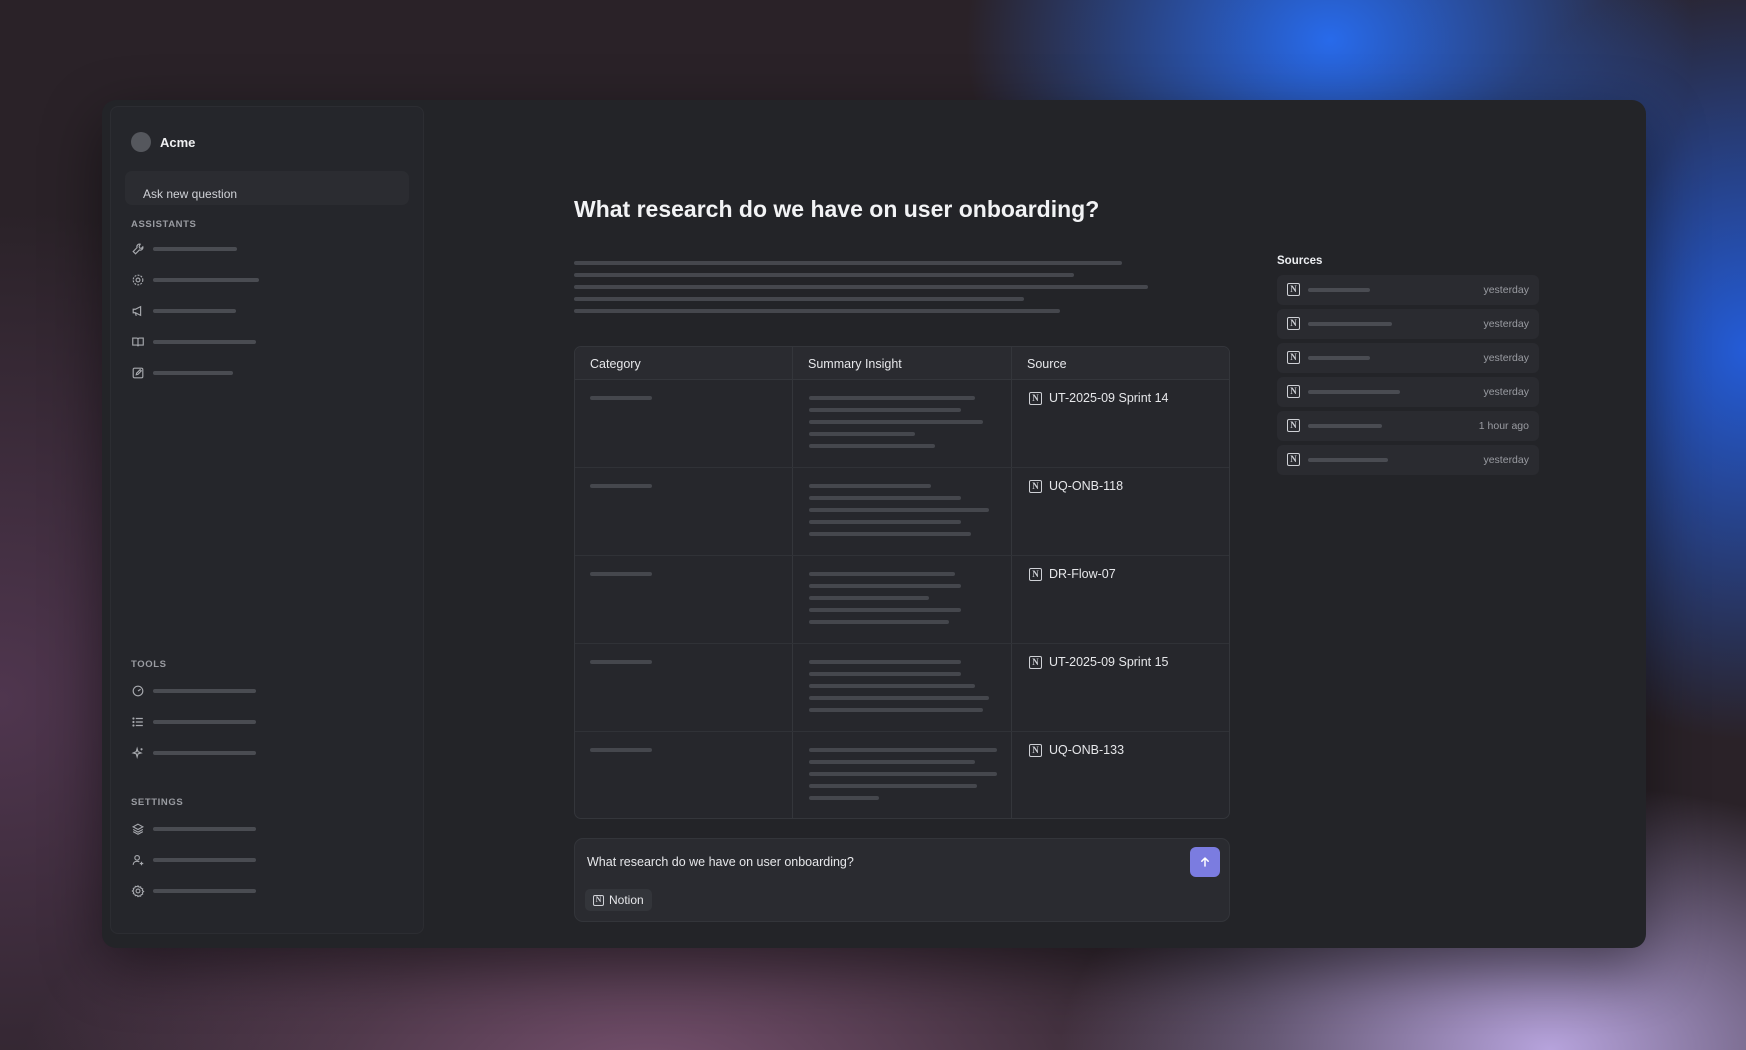 The image size is (1746, 1050). What do you see at coordinates (138, 249) in the screenshot?
I see `wrench-icon` at bounding box center [138, 249].